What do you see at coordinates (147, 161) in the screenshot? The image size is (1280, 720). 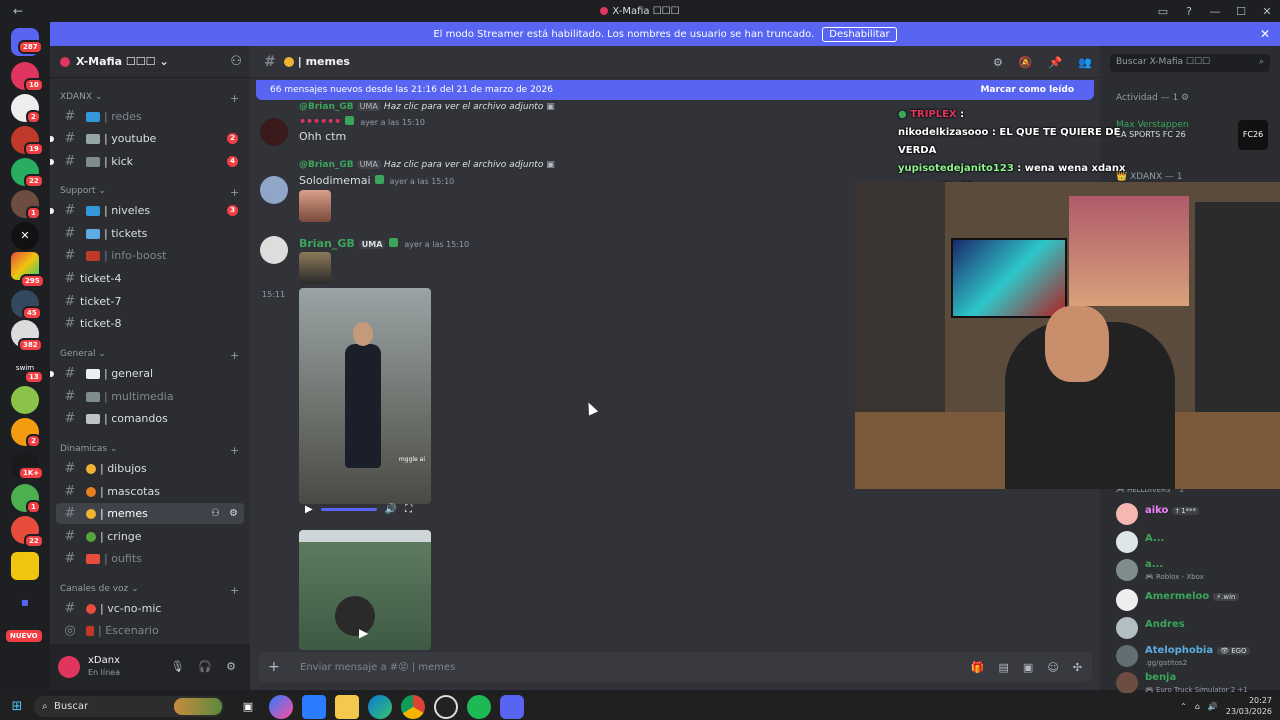 I see `channel-kick: # | kick 4` at bounding box center [147, 161].